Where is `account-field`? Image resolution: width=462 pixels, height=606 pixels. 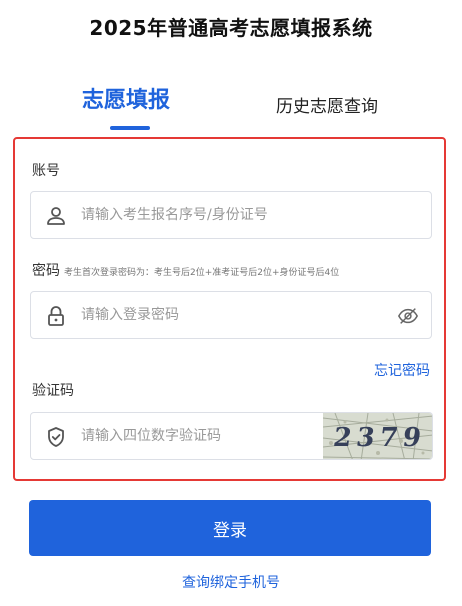
account-field is located at coordinates (231, 215).